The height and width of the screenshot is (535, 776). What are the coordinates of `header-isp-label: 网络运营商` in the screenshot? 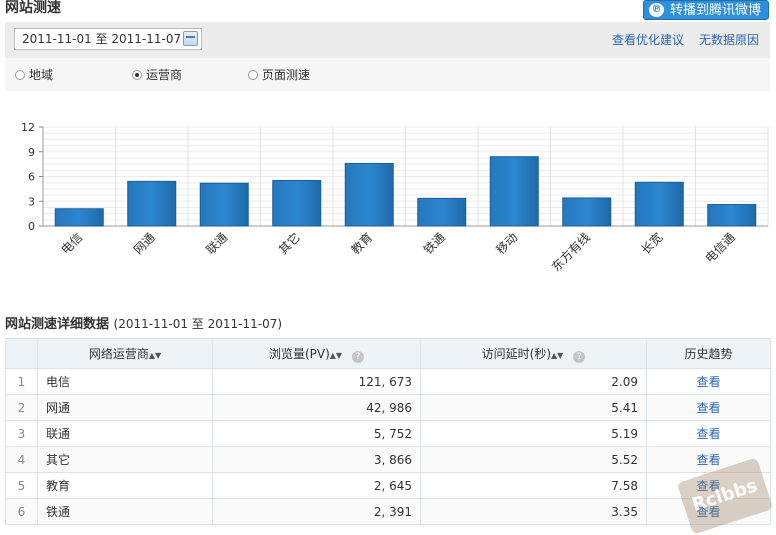 It's located at (118, 354).